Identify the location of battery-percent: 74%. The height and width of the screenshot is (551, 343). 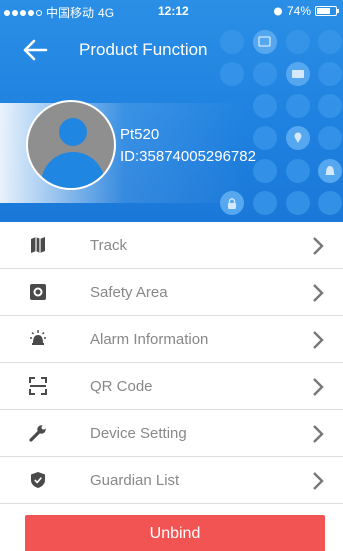
(298, 11).